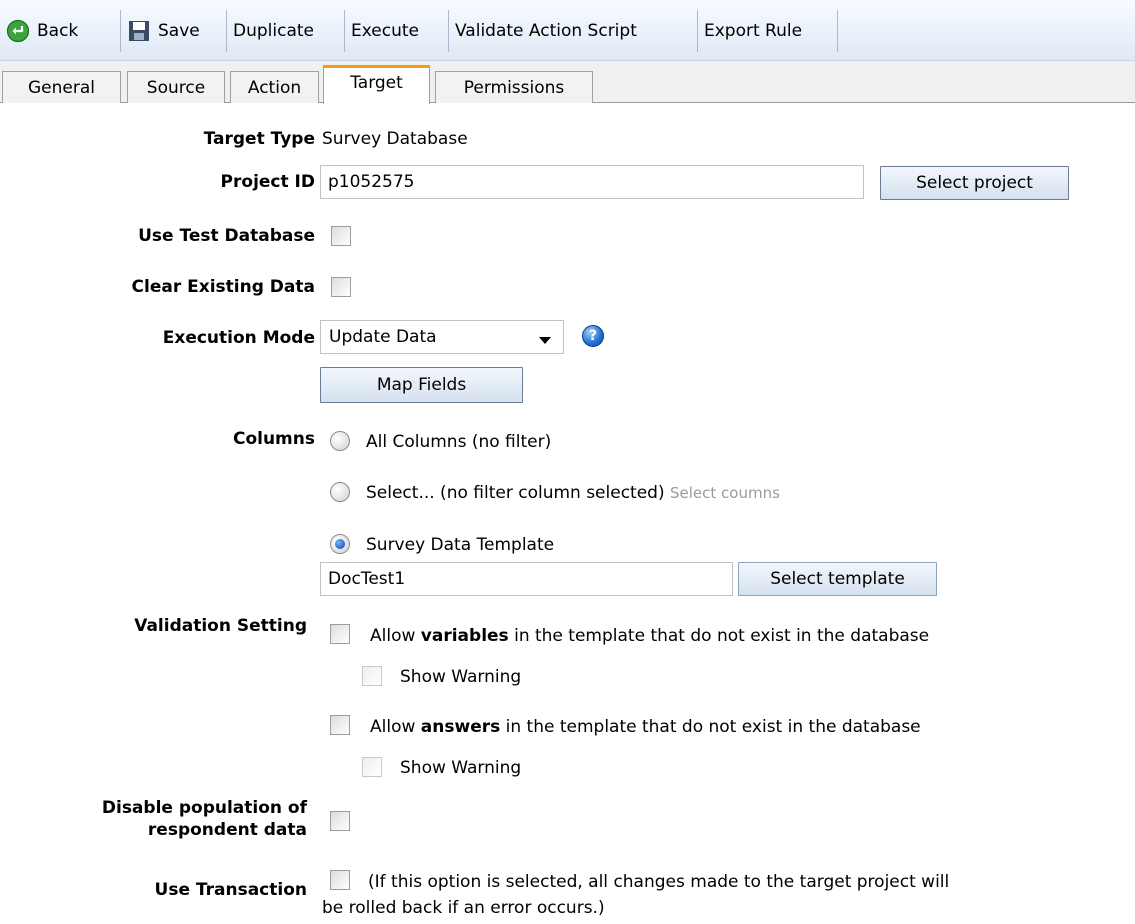  I want to click on export-label: Export Rule, so click(753, 31).